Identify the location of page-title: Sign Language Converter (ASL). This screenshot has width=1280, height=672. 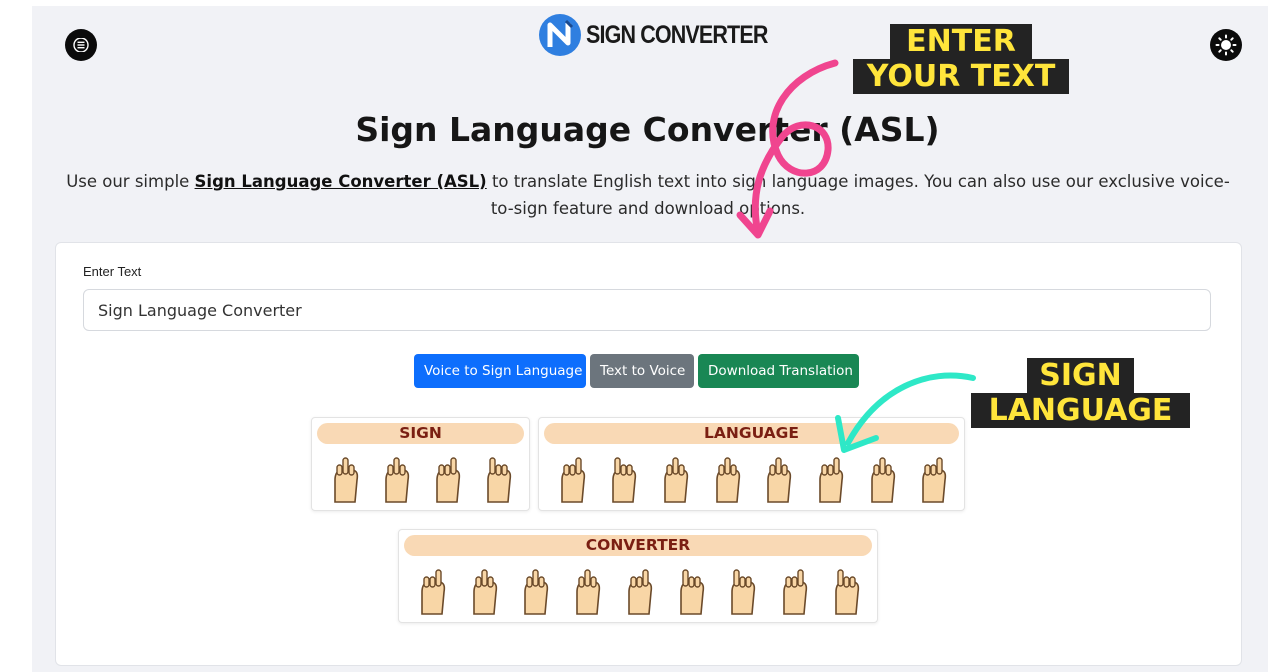
(647, 129).